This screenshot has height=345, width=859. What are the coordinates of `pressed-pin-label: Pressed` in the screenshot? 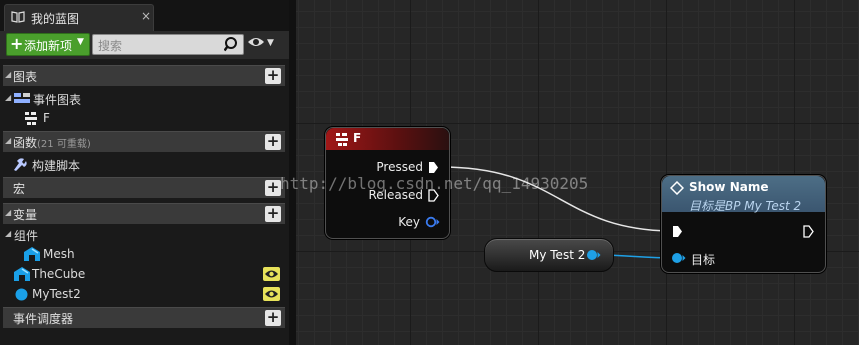 It's located at (399, 167).